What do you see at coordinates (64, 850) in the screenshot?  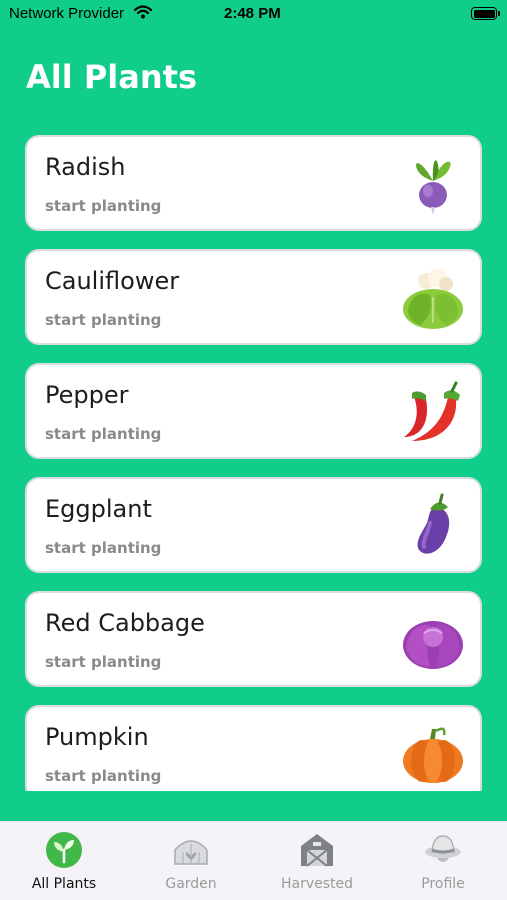 I see `sprout-icon` at bounding box center [64, 850].